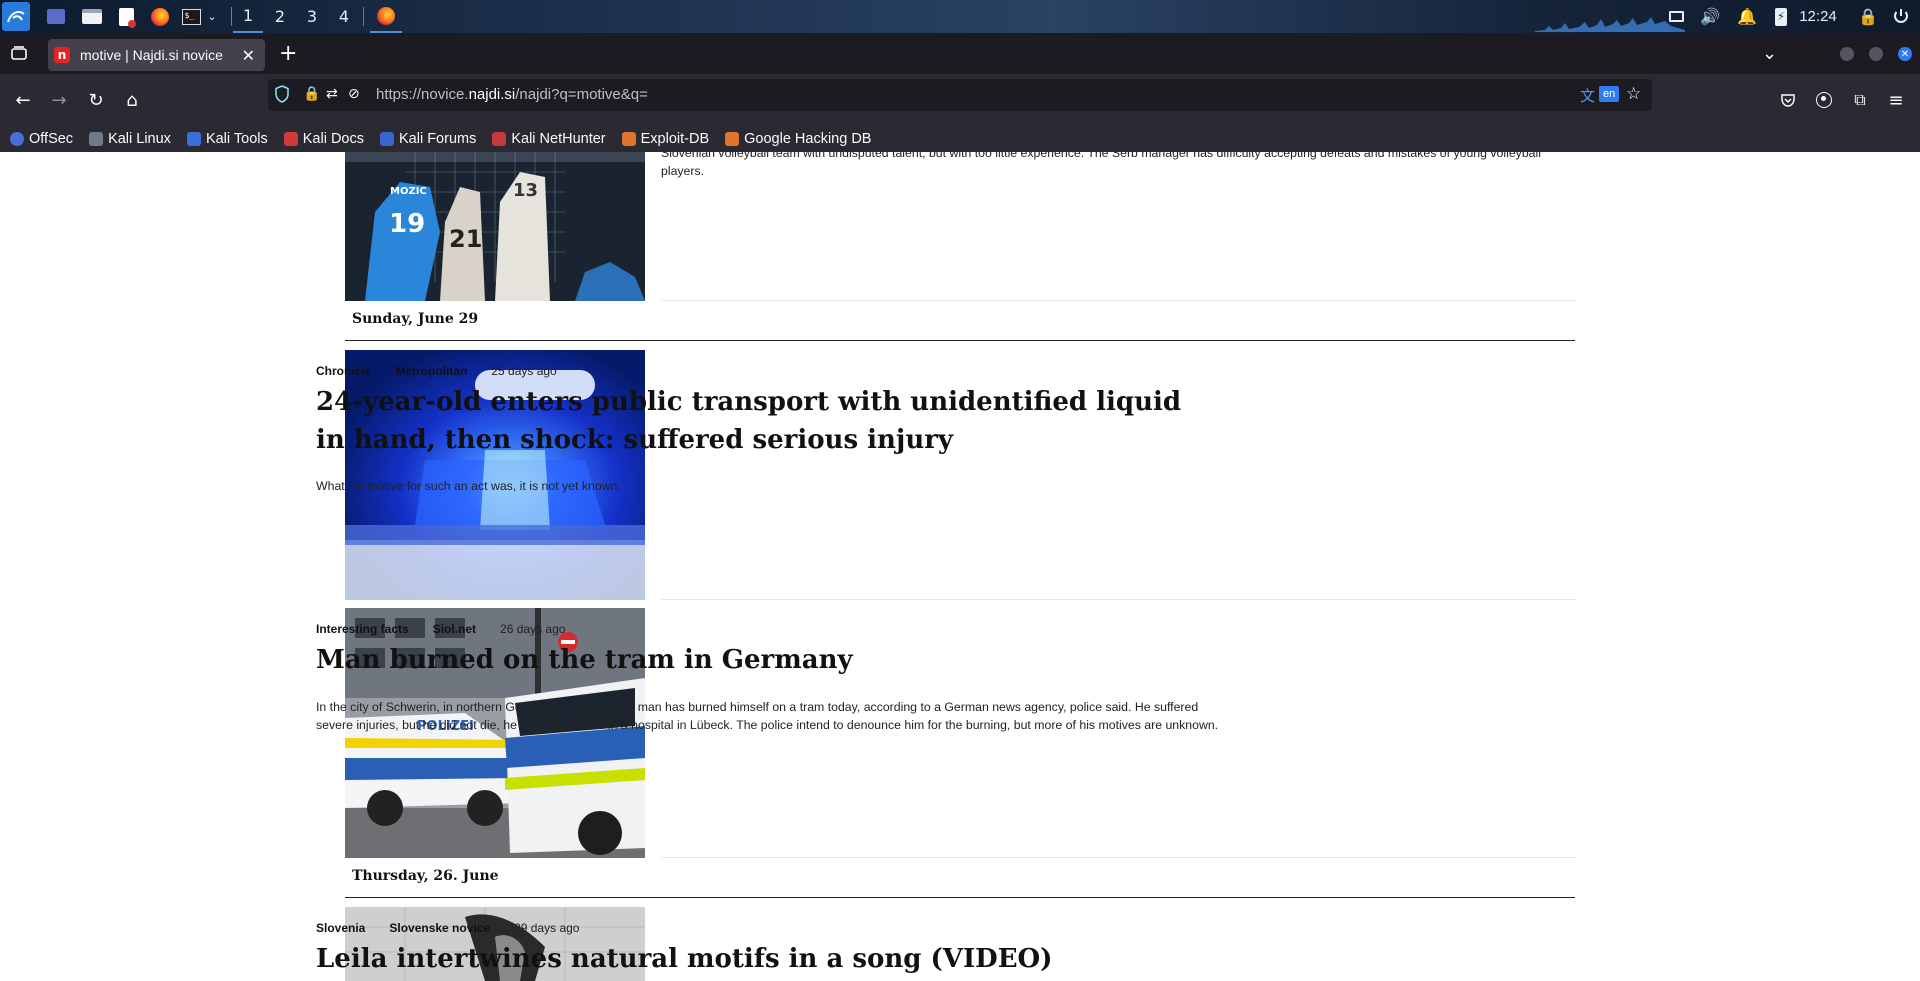  What do you see at coordinates (1610, 24) in the screenshot?
I see `audio-visualizer` at bounding box center [1610, 24].